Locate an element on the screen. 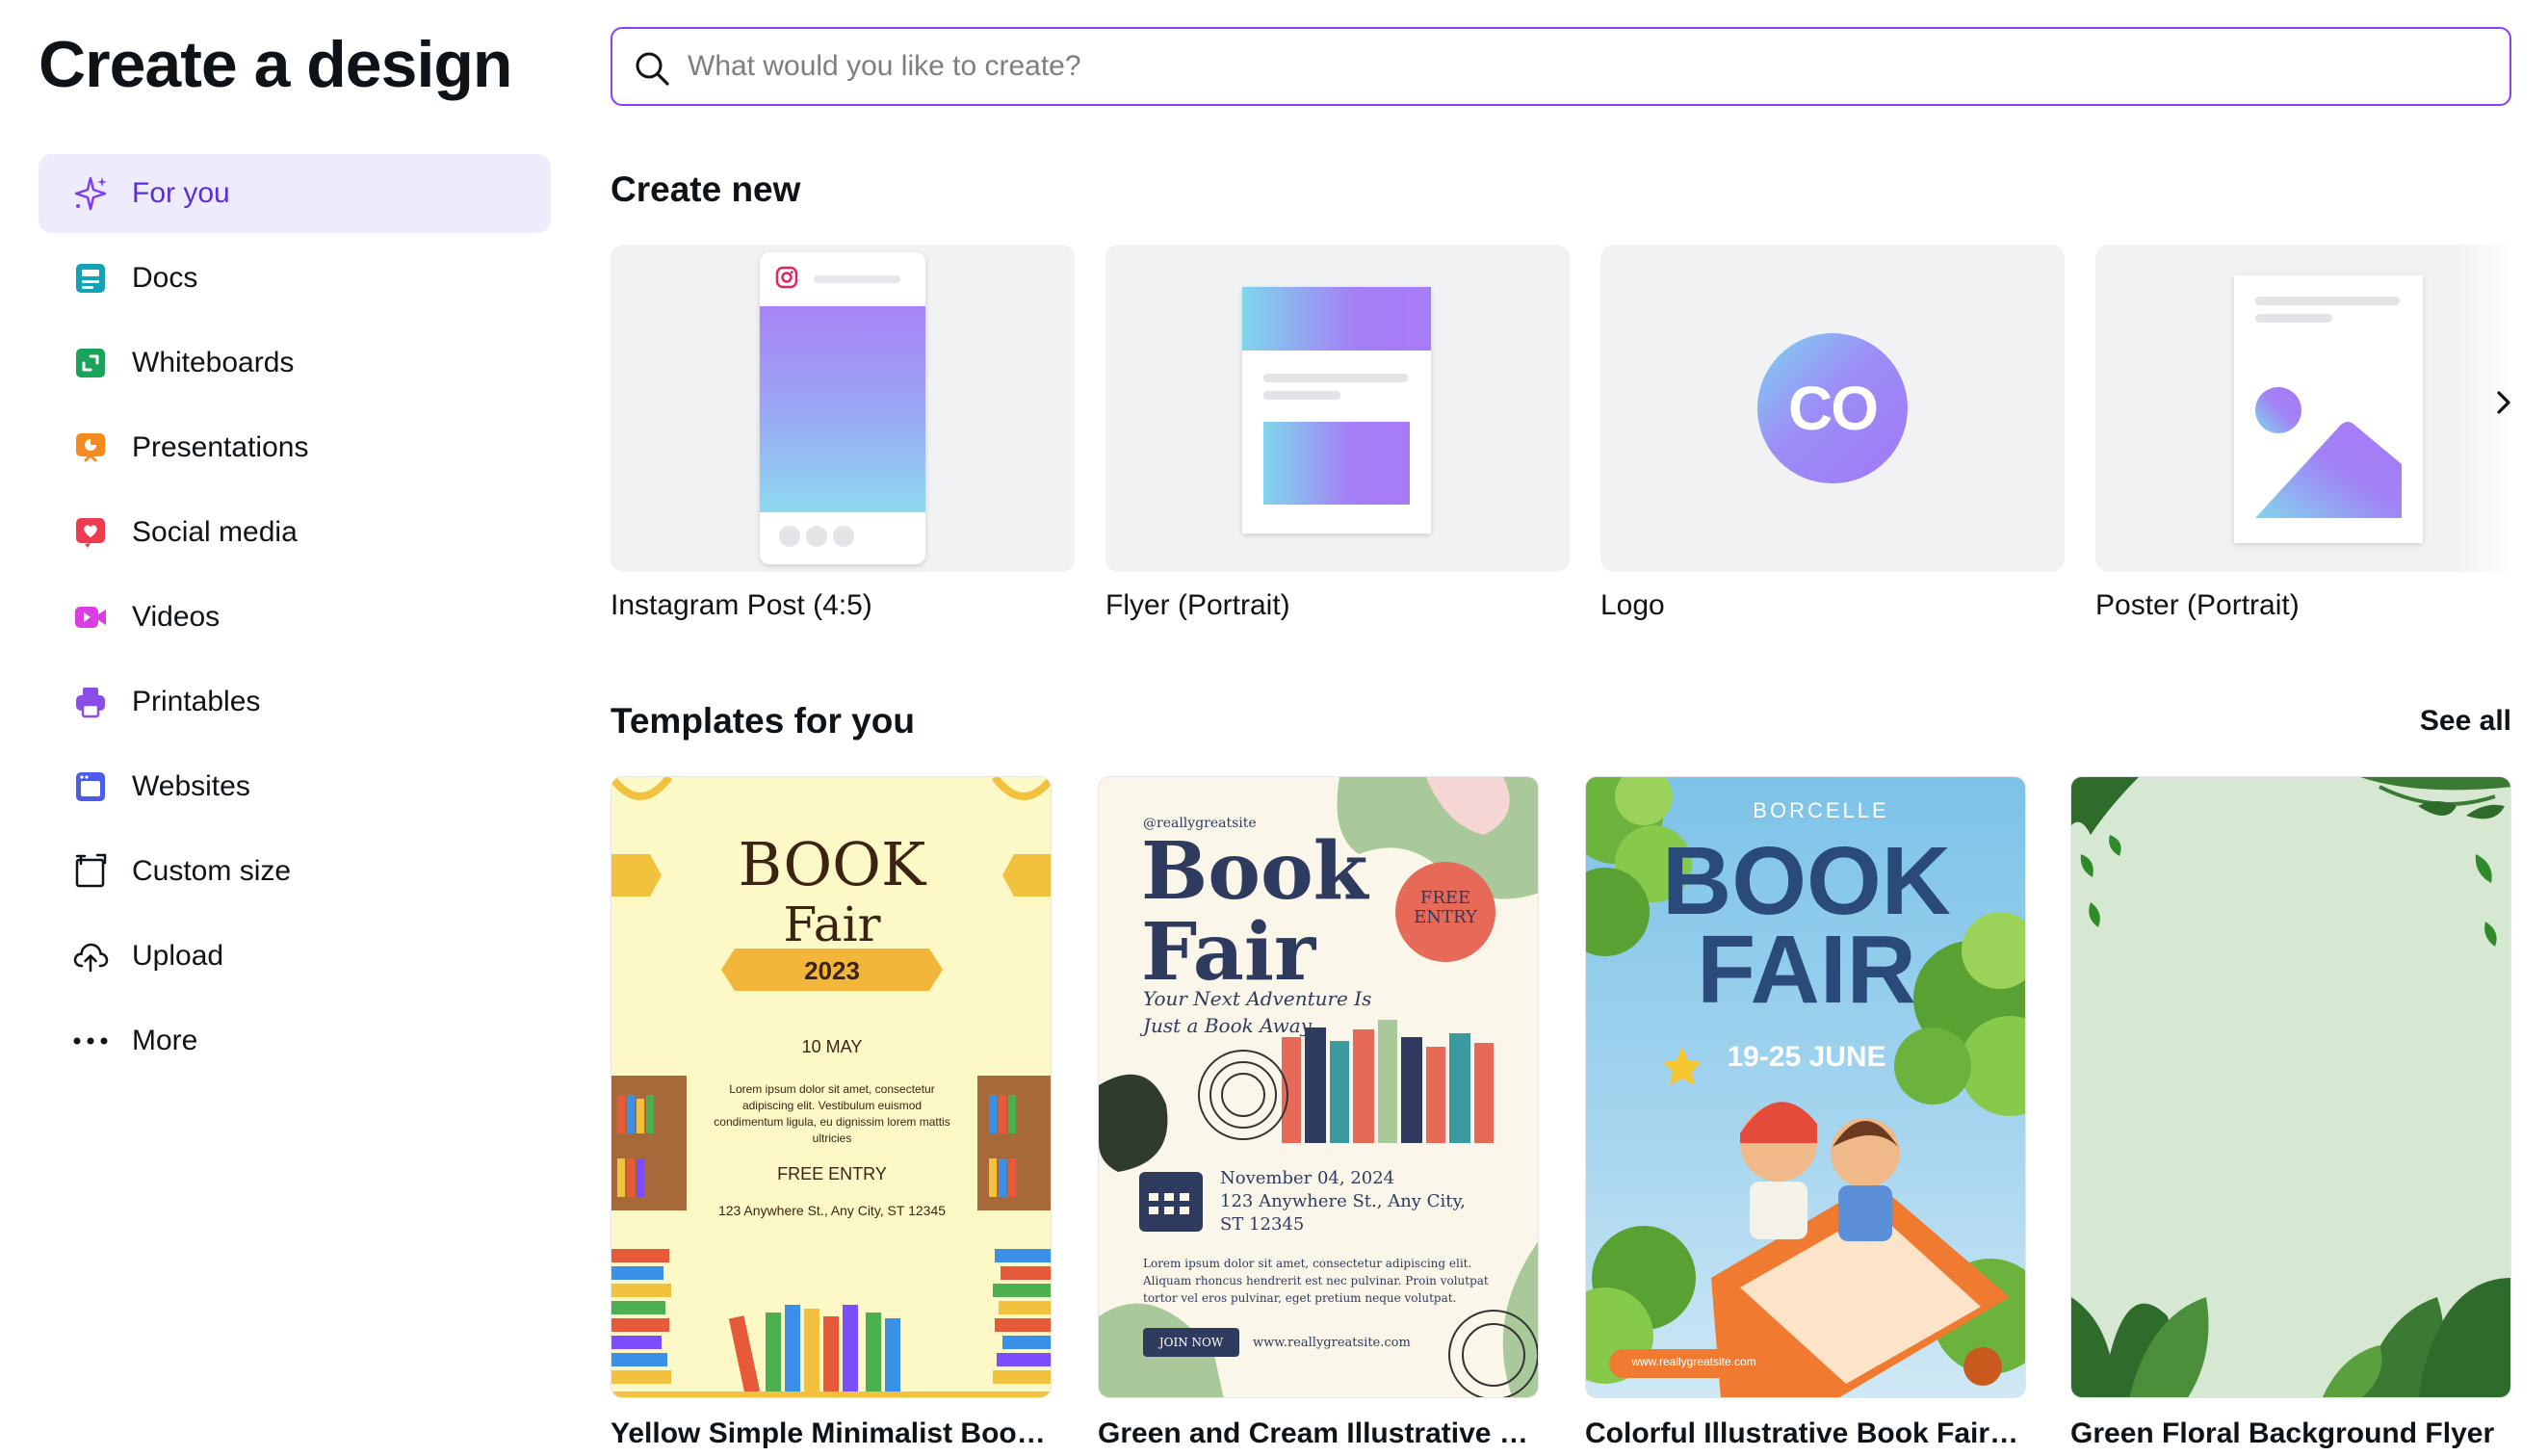 The height and width of the screenshot is (1456, 2548). flyer-mockup is located at coordinates (1336, 410).